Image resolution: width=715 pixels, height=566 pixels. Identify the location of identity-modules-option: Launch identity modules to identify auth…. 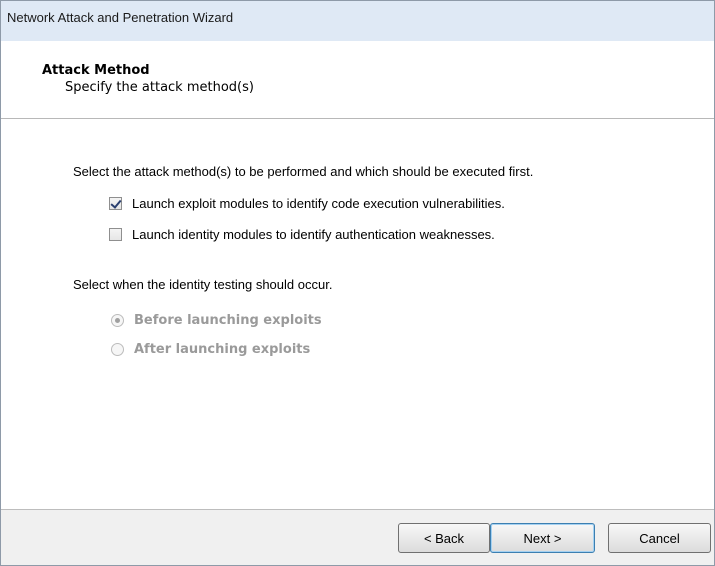
(302, 234).